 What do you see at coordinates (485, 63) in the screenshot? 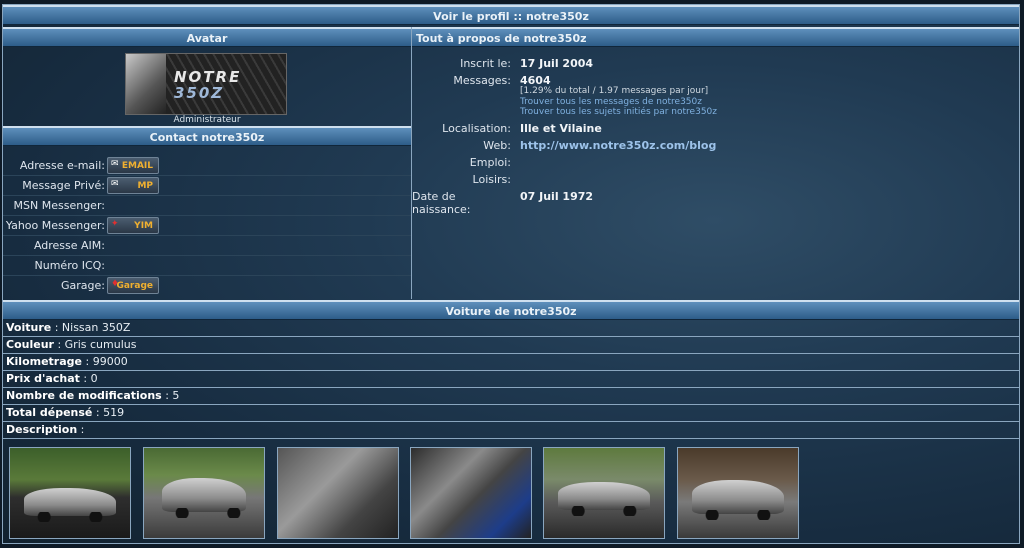
I see `joined-label: Inscrit le:` at bounding box center [485, 63].